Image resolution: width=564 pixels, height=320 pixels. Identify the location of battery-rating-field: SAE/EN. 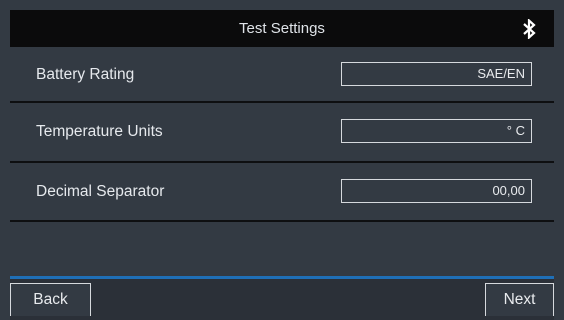
(436, 74).